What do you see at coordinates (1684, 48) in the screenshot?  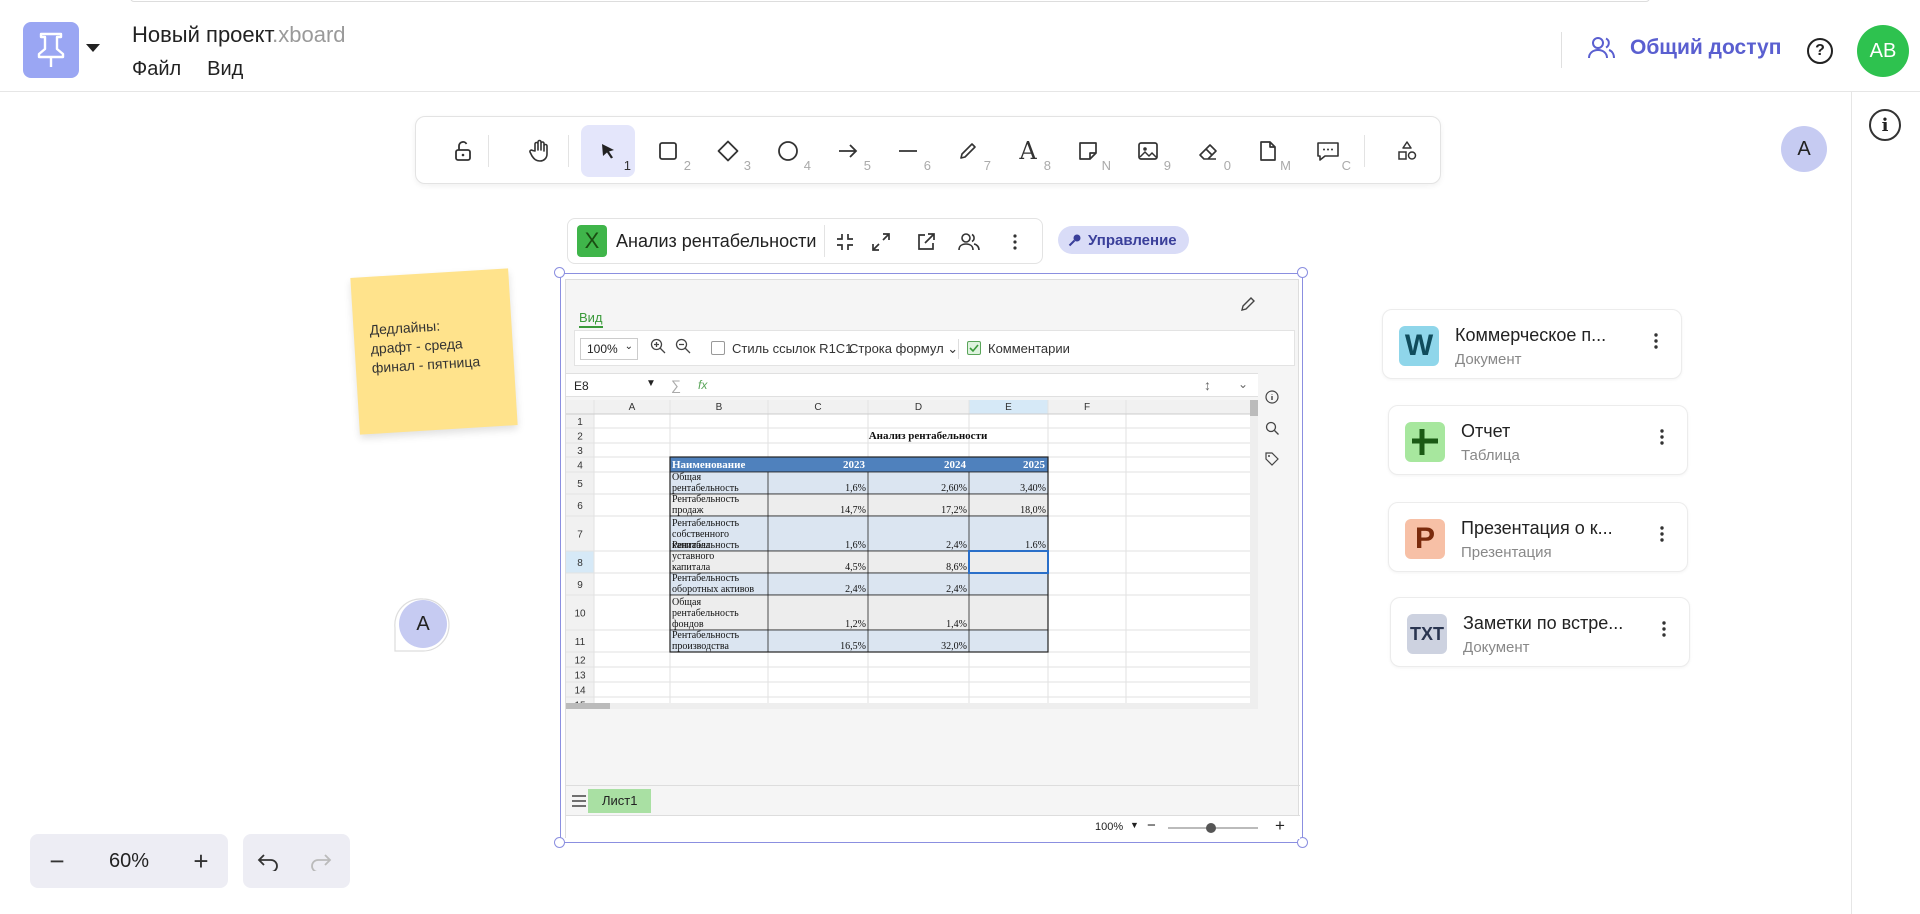 I see `share-button: Общий доступ` at bounding box center [1684, 48].